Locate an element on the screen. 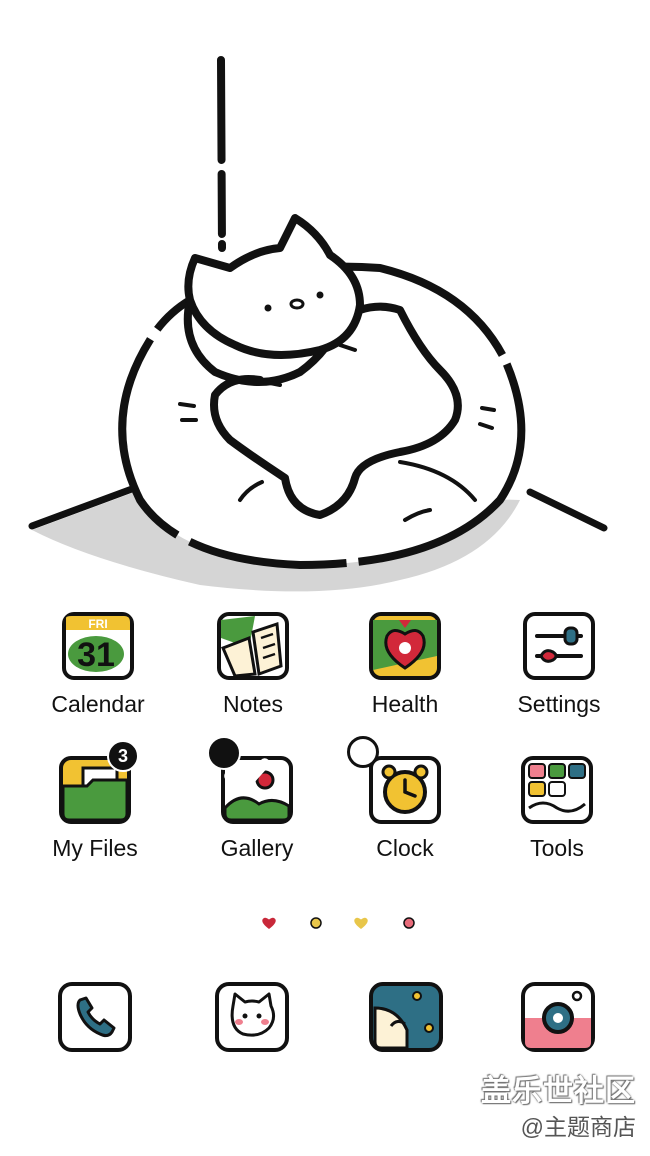 This screenshot has width=650, height=1156. app-label: Calendar is located at coordinates (98, 704).